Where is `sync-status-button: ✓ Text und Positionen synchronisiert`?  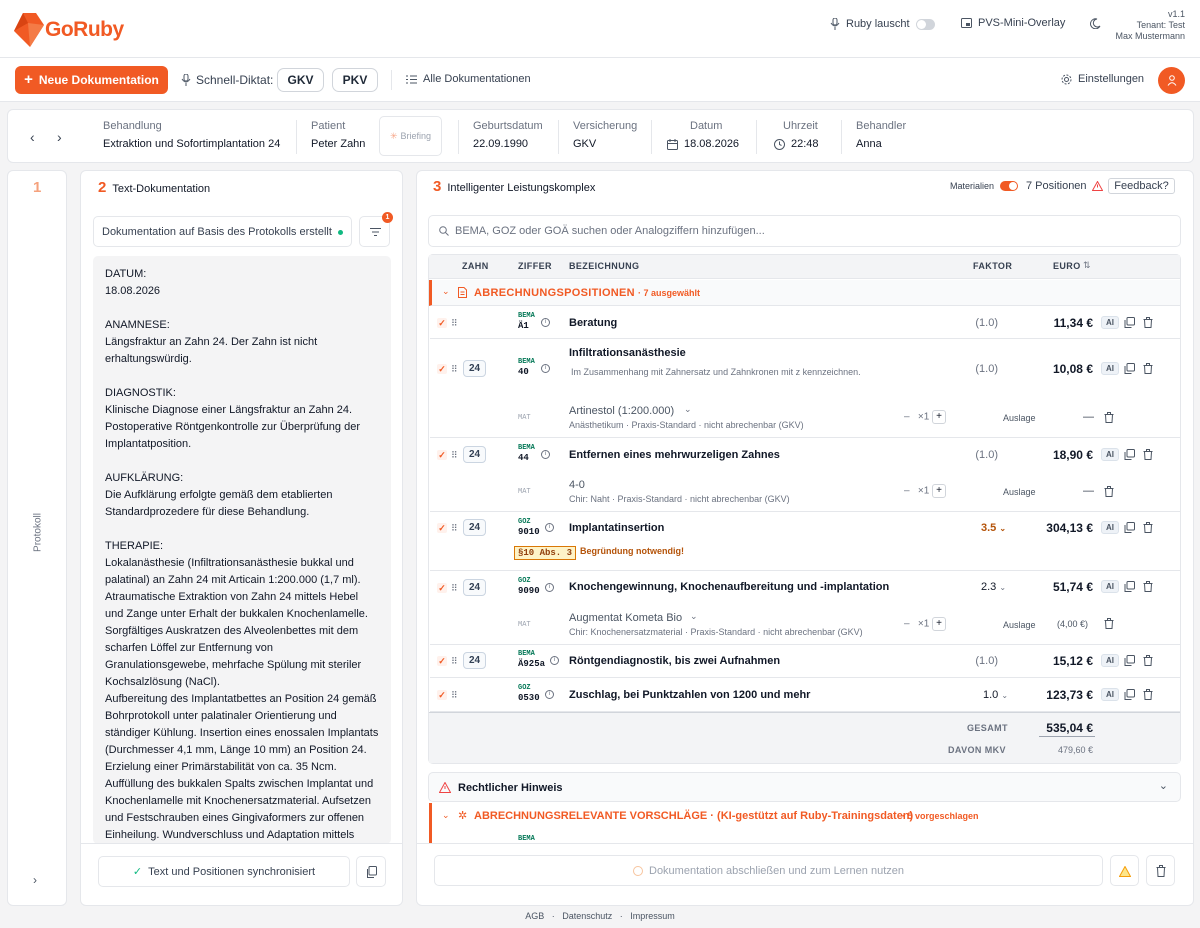 sync-status-button: ✓ Text und Positionen synchronisiert is located at coordinates (224, 871).